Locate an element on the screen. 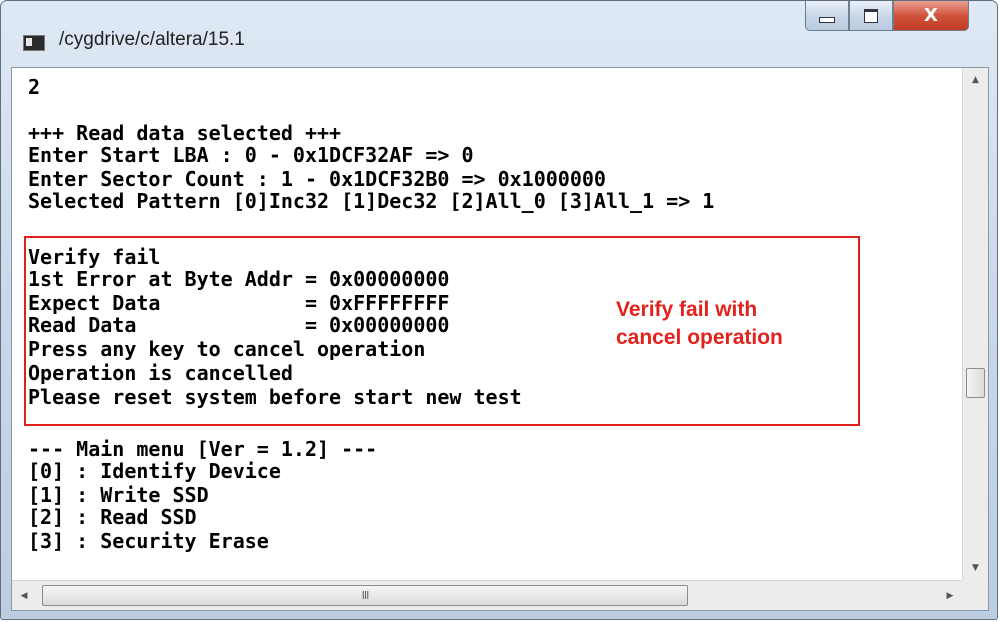  console-line: 1st Error at Byte Addr = 0x00000000 is located at coordinates (239, 279).